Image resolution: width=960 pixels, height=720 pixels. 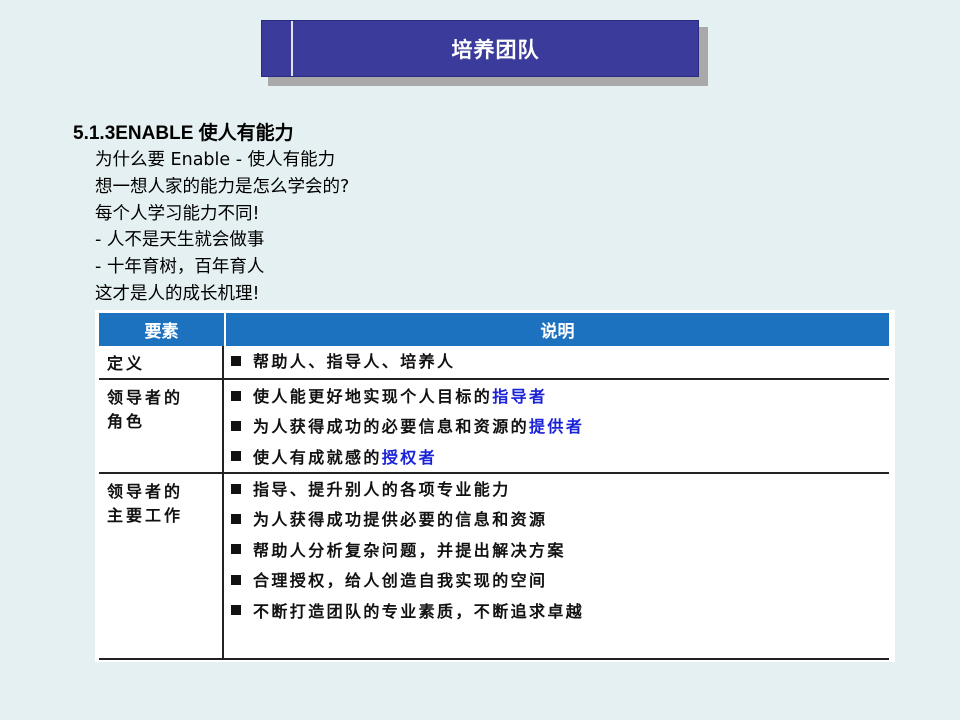 I want to click on row-label: 领导者的 主要工作, so click(x=145, y=504).